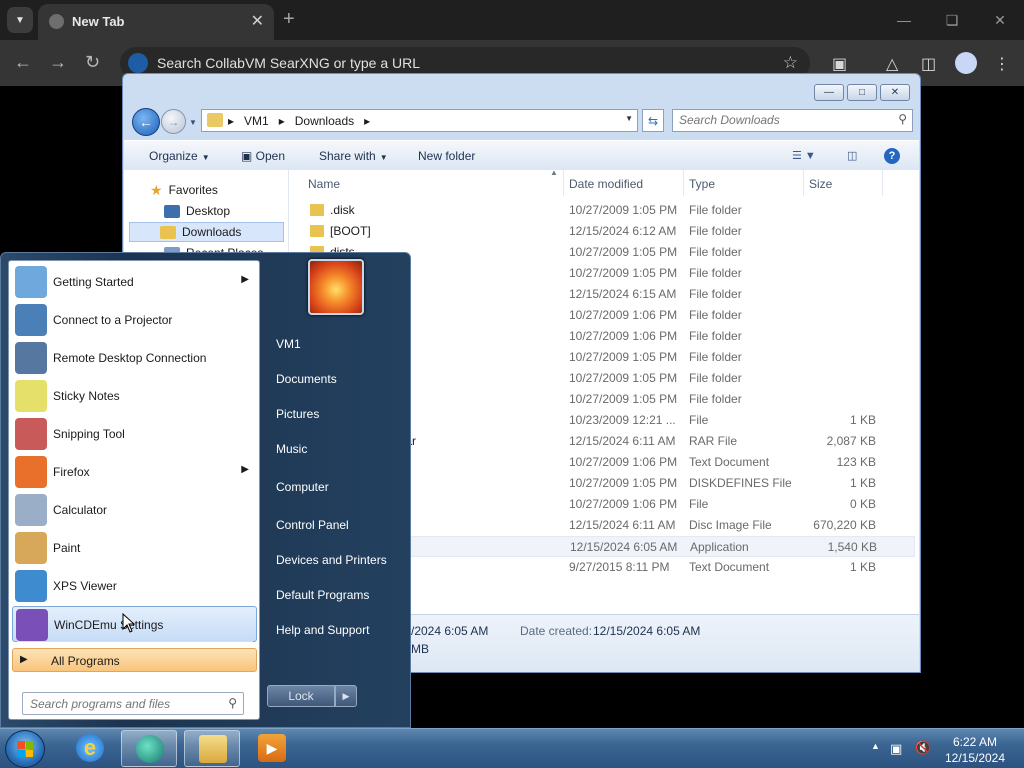 The image size is (1024, 768). What do you see at coordinates (730, 525) in the screenshot?
I see `file-type: Disc Image File` at bounding box center [730, 525].